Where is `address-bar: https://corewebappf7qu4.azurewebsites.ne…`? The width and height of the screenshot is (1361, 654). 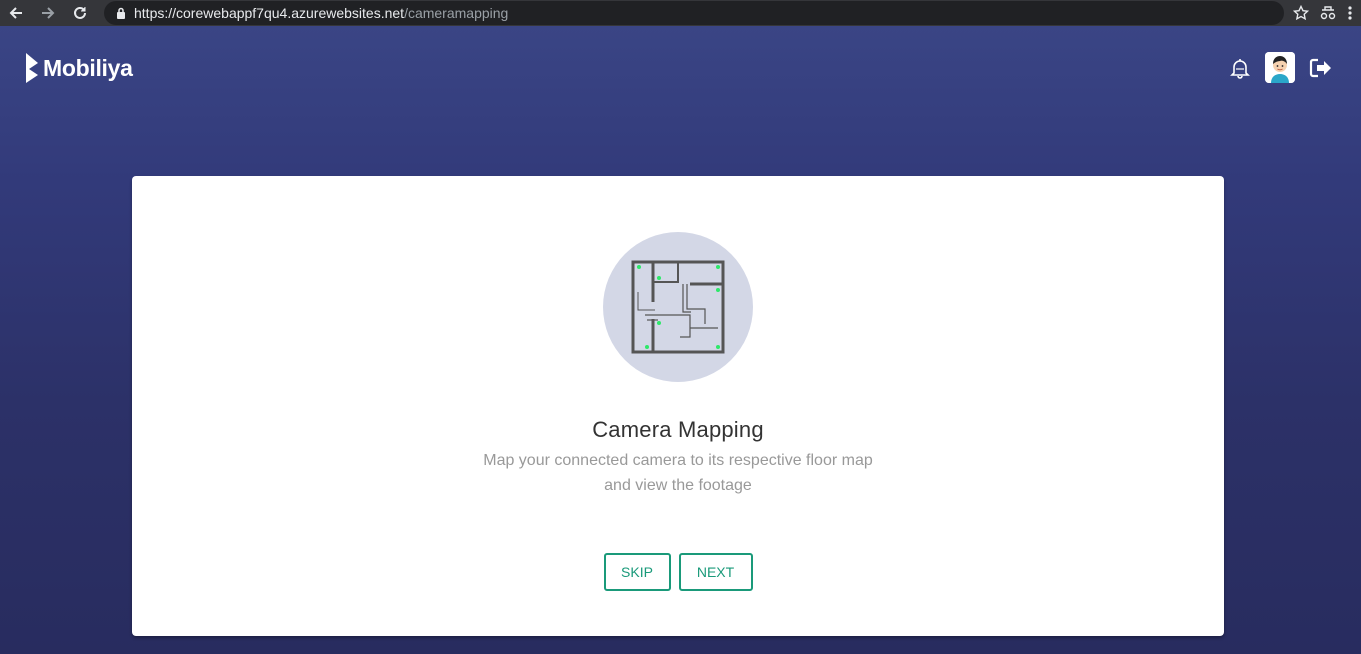
address-bar: https://corewebappf7qu4.azurewebsites.ne… is located at coordinates (694, 13).